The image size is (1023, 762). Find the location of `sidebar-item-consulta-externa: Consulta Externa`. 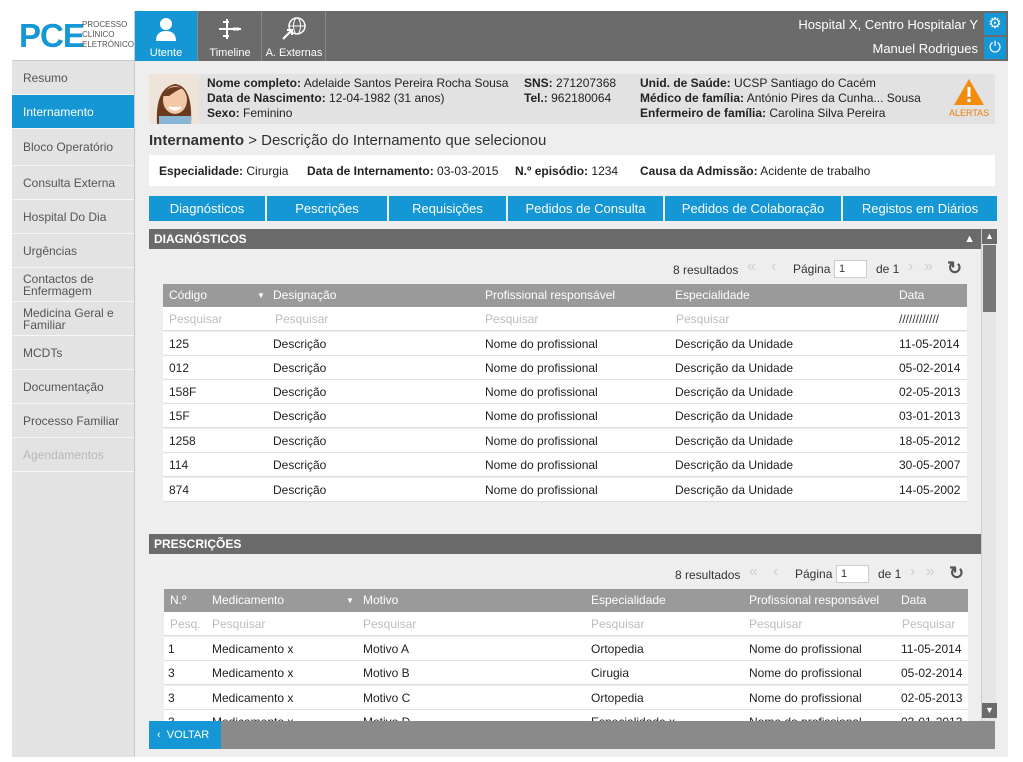

sidebar-item-consulta-externa: Consulta Externa is located at coordinates (73, 183).